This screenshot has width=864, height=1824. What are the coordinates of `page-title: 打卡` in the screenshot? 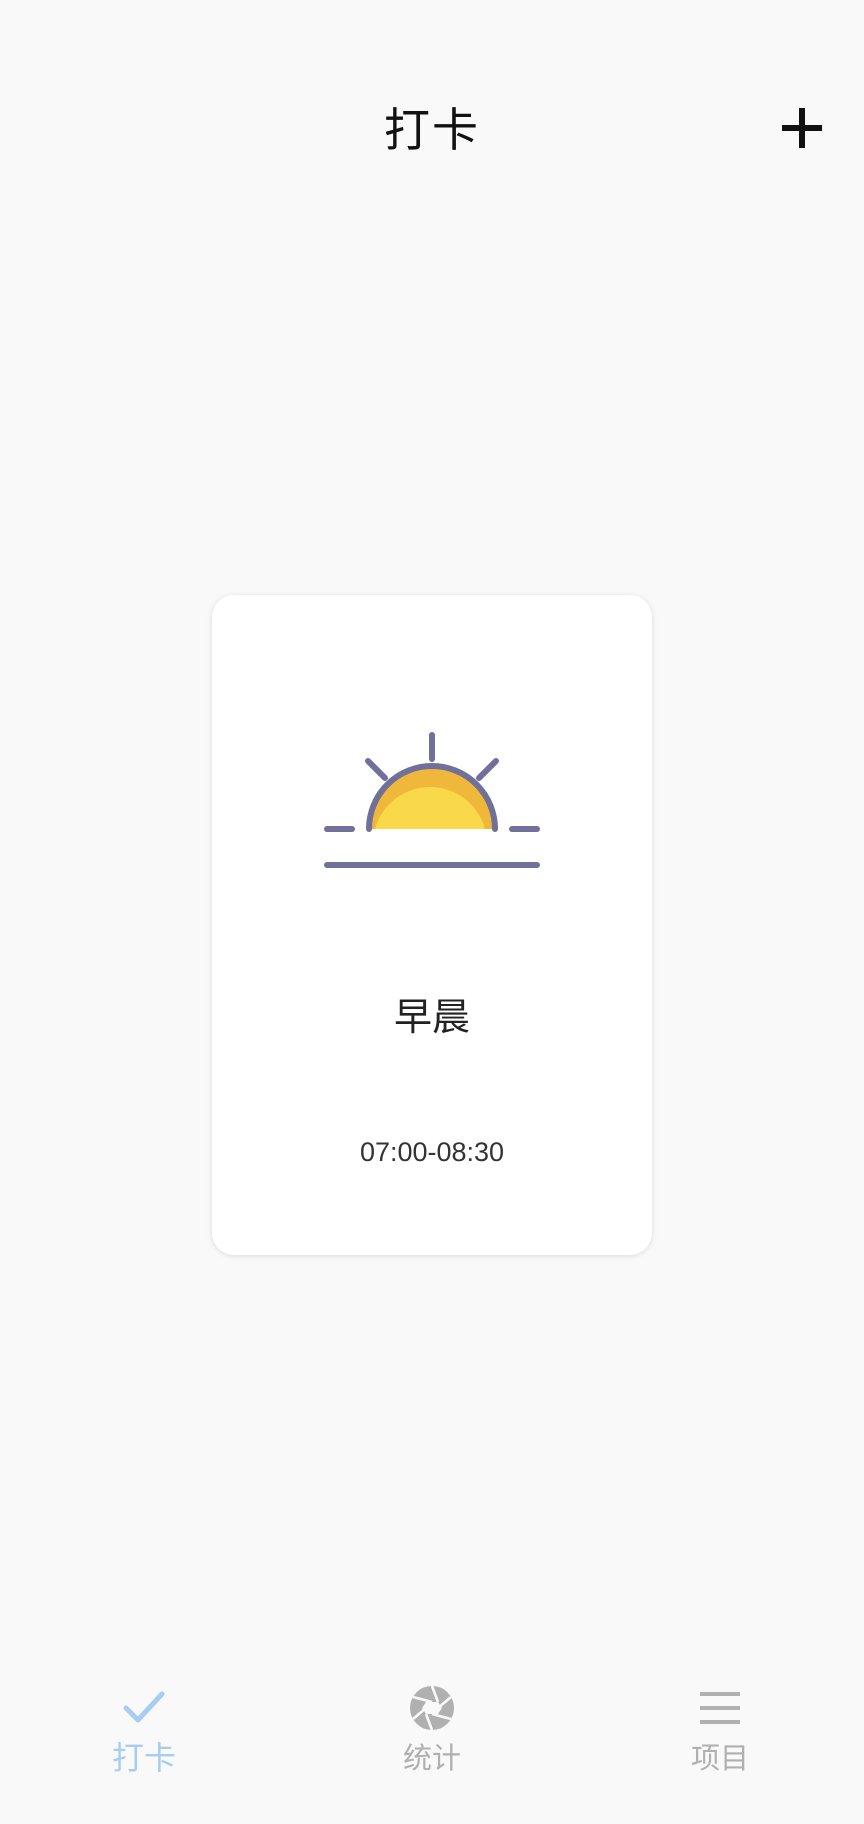 It's located at (432, 130).